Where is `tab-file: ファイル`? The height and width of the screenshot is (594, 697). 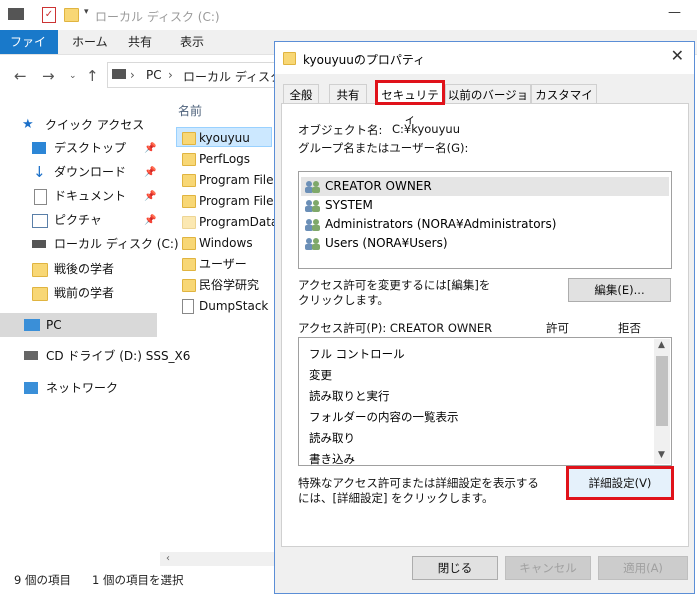
tab-file: ファイル is located at coordinates (29, 51).